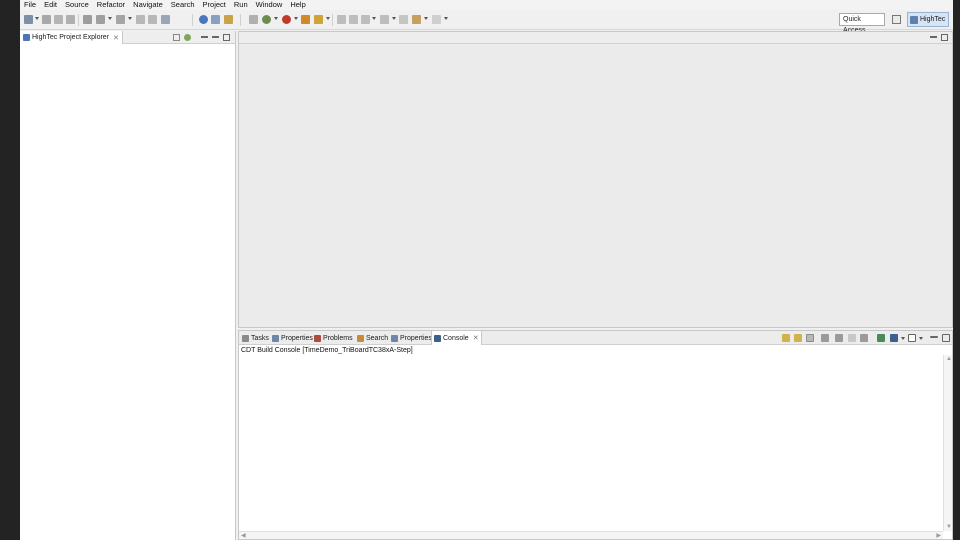  What do you see at coordinates (394, 338) in the screenshot?
I see `properties-icon` at bounding box center [394, 338].